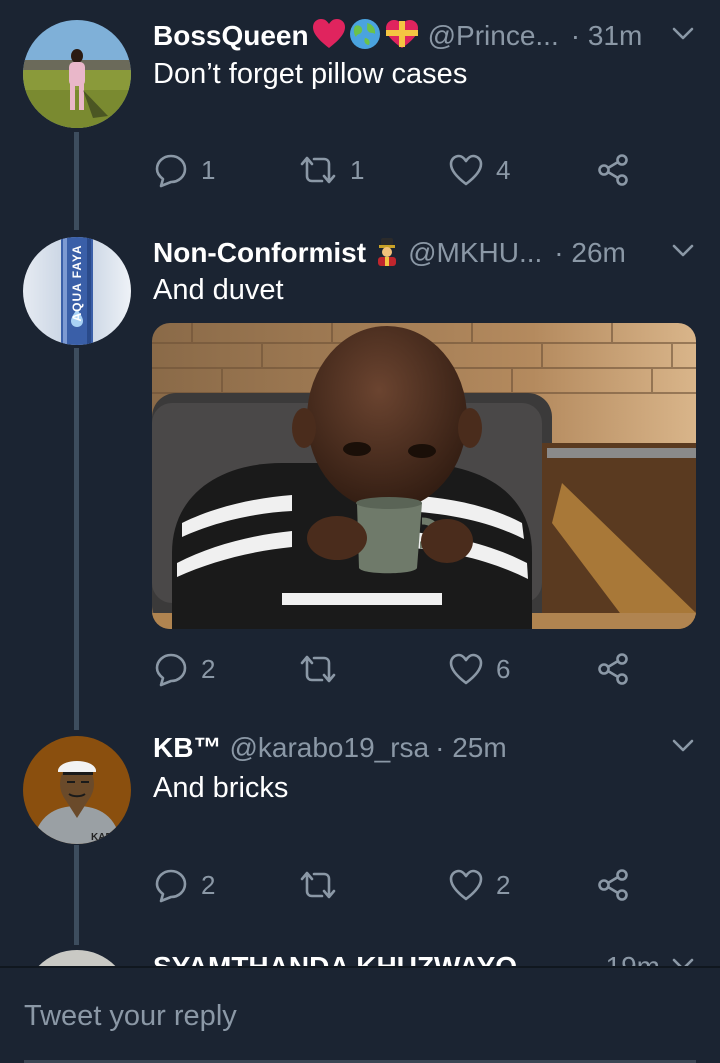 This screenshot has height=1063, width=720. Describe the element at coordinates (393, 170) in the screenshot. I see `action-bar: 1 1 4` at that location.